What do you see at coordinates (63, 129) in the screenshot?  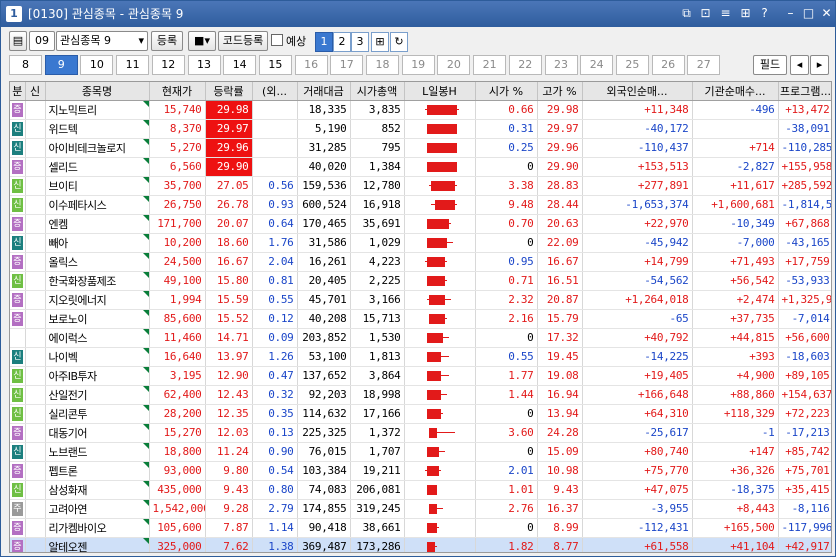 I see `stock-name: 위드텍` at bounding box center [63, 129].